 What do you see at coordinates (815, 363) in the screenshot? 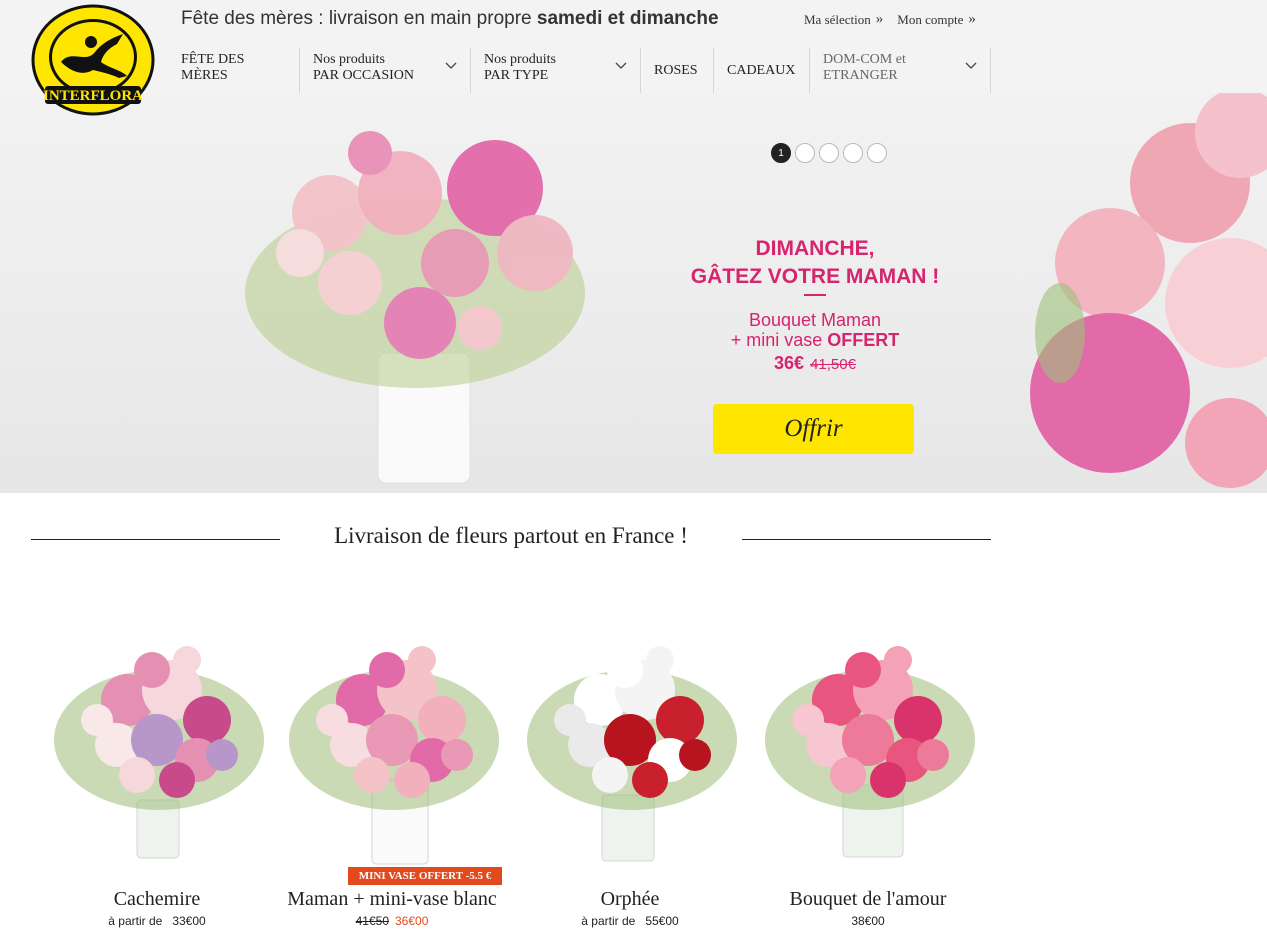
I see `hero-price: 36€ 41,50€` at bounding box center [815, 363].